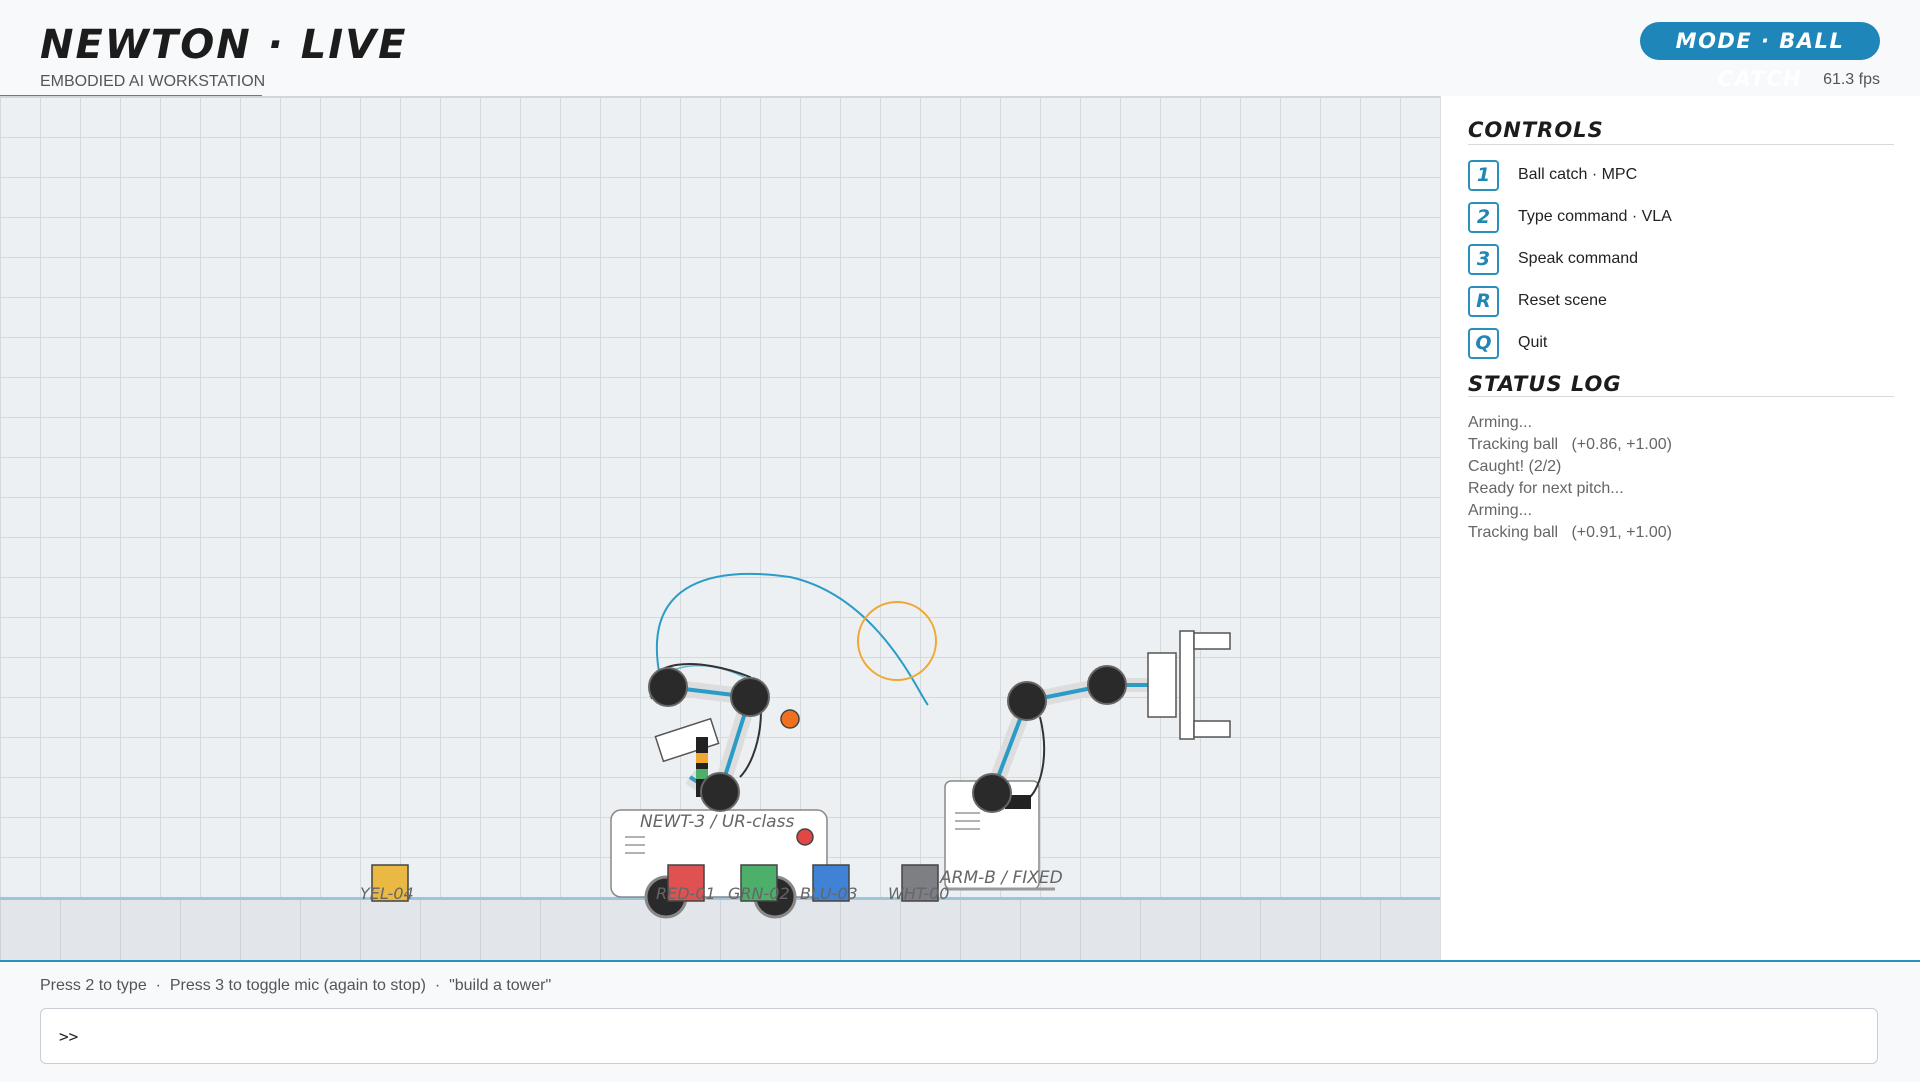 The image size is (1920, 1082). Describe the element at coordinates (1570, 532) in the screenshot. I see `log-line: Tracking ball (+0.91, +1.00)` at that location.